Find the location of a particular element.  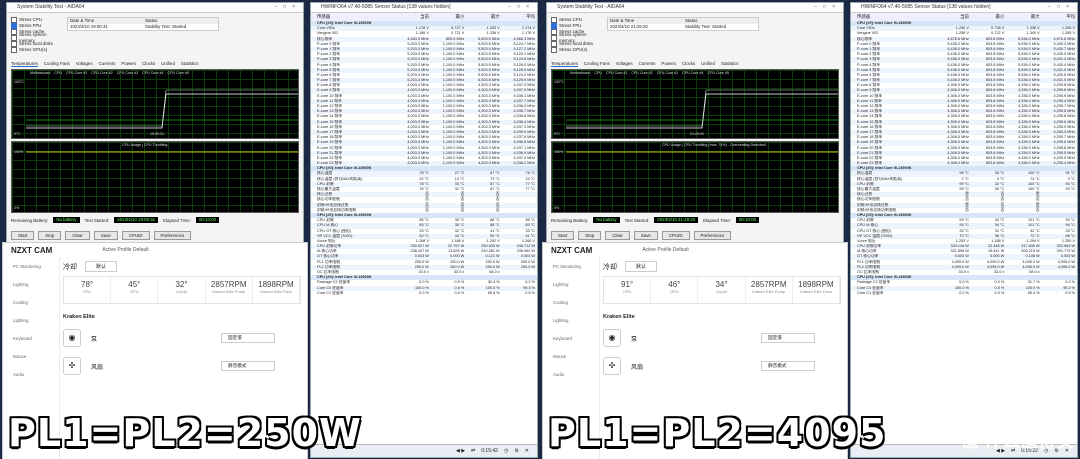

sensor-row: Core C1 驻留率 0.0 % 0.0 % 65.4 % 0.6 % is located at coordinates (964, 293).